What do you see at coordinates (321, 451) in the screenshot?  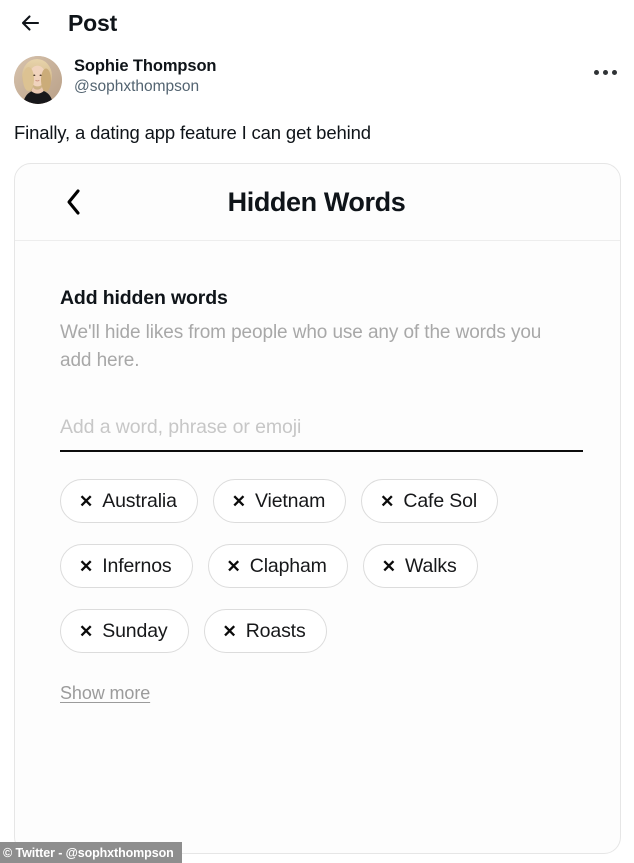 I see `input-underline` at bounding box center [321, 451].